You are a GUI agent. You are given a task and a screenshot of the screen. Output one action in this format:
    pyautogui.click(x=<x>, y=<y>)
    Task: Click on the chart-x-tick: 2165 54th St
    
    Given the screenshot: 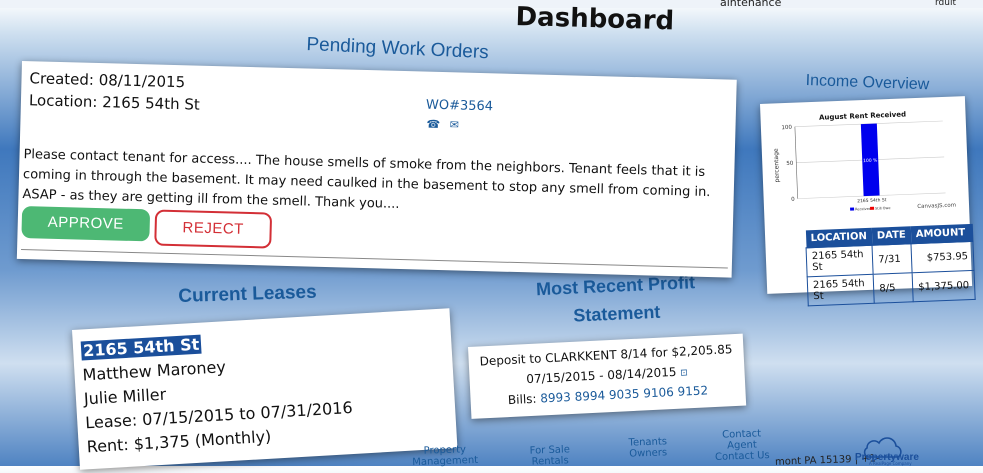 What is the action you would take?
    pyautogui.click(x=872, y=200)
    